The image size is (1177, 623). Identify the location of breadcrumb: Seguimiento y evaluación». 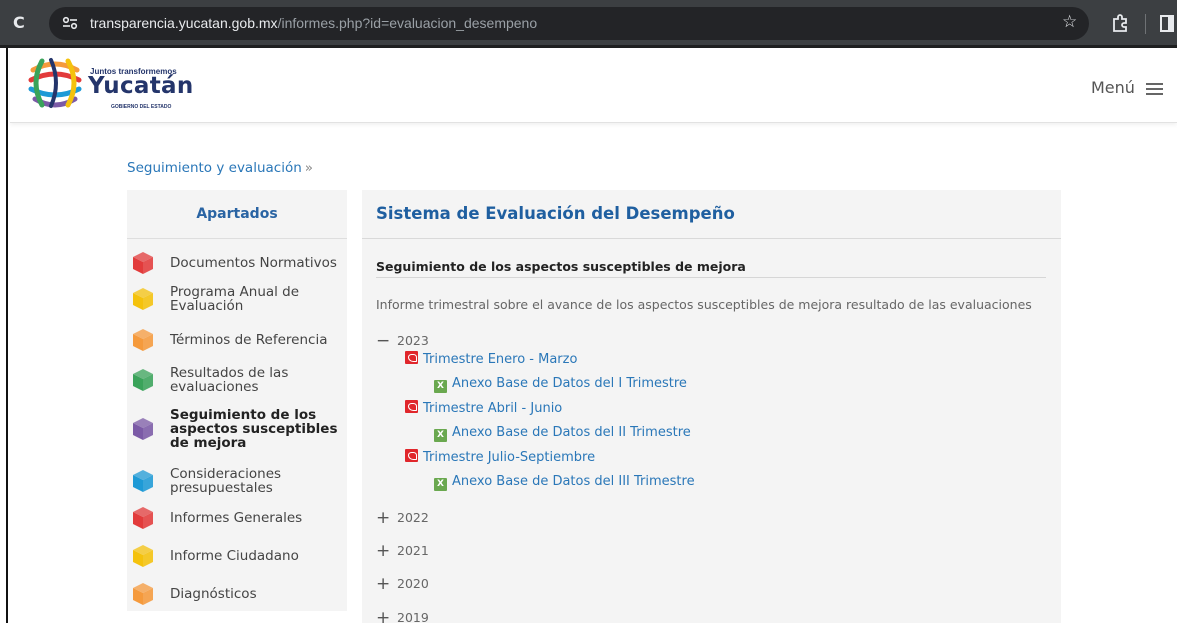
(220, 168).